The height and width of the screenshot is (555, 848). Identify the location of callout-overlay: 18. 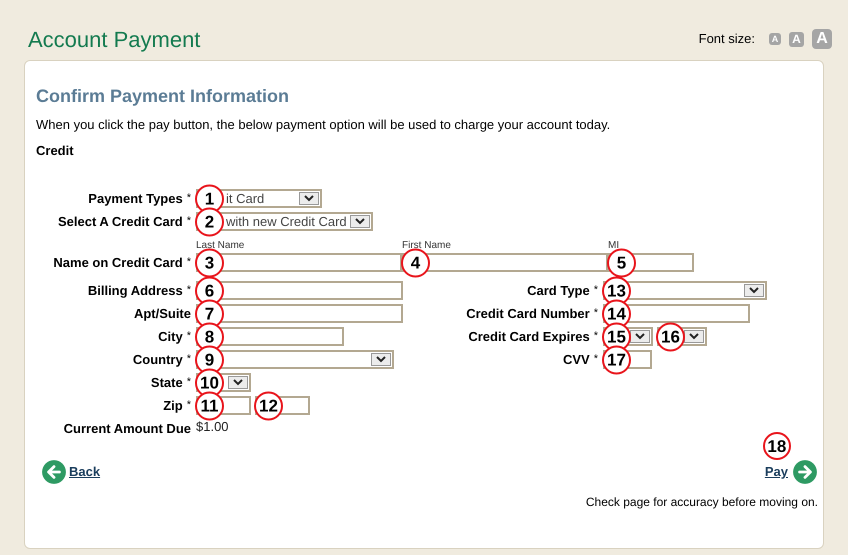
(776, 446).